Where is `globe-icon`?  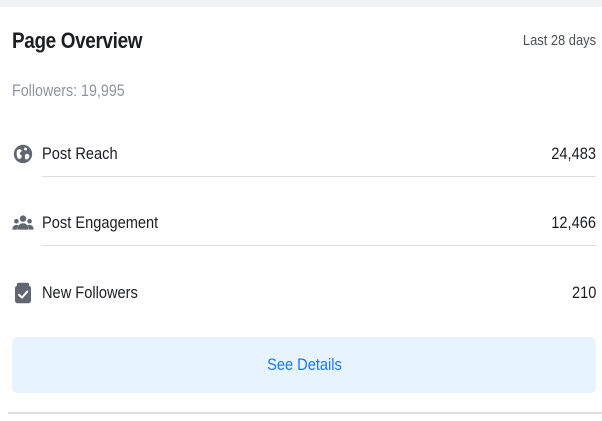 globe-icon is located at coordinates (23, 154).